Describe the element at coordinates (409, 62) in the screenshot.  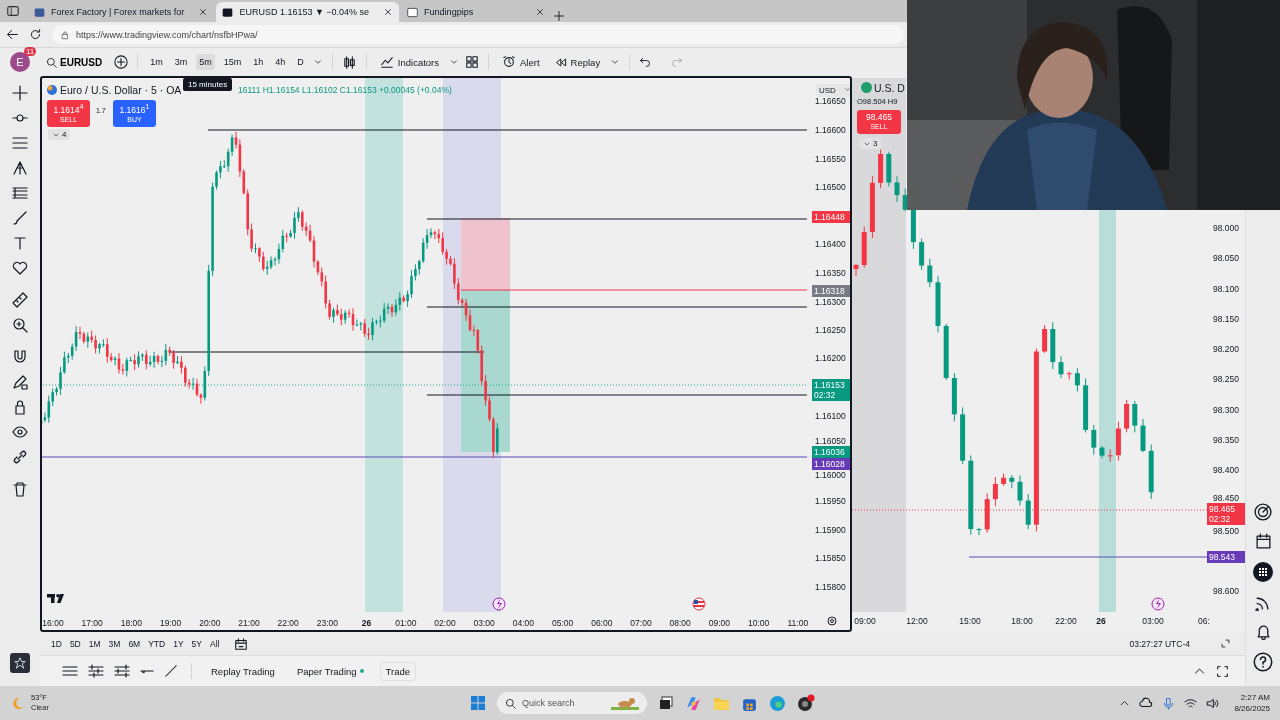
I see `indicators-button: Indicators` at that location.